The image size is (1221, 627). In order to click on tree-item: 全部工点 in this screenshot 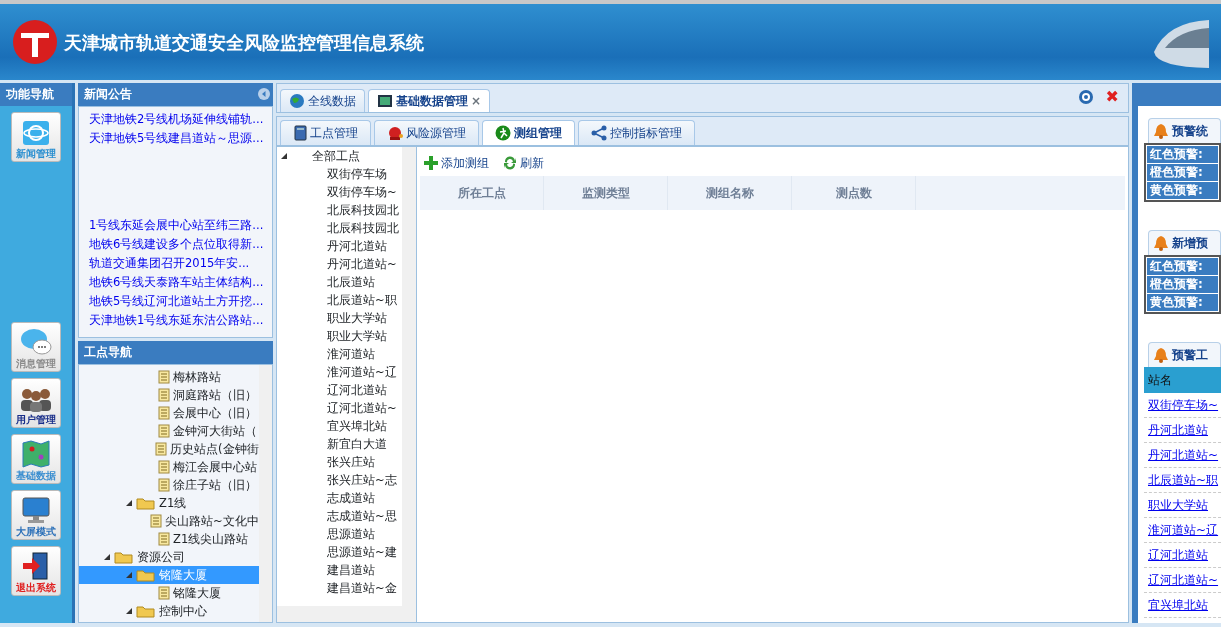, I will do `click(339, 156)`.